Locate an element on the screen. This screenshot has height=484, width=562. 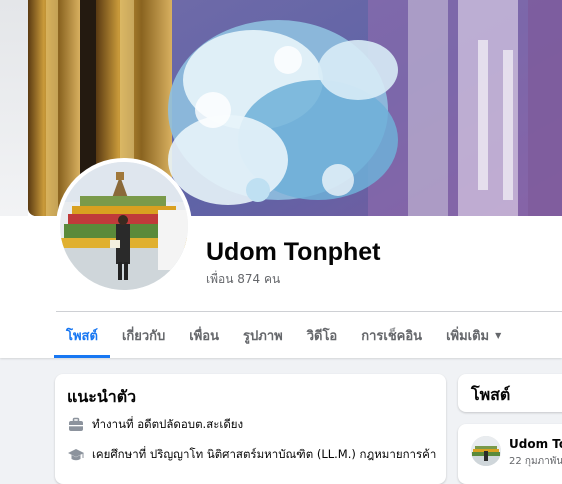
tab-friends-label: เพื่อน is located at coordinates (204, 336).